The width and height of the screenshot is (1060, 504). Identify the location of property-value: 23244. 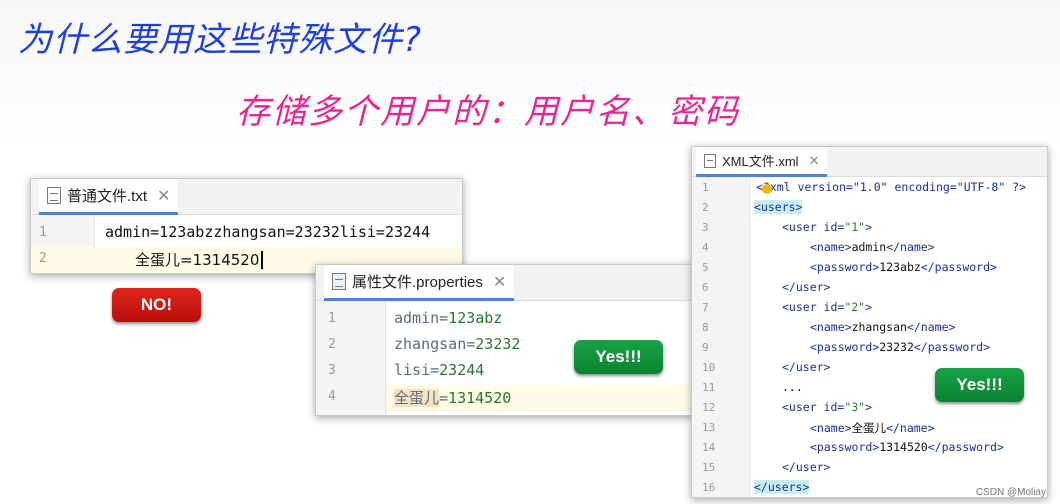
(462, 370).